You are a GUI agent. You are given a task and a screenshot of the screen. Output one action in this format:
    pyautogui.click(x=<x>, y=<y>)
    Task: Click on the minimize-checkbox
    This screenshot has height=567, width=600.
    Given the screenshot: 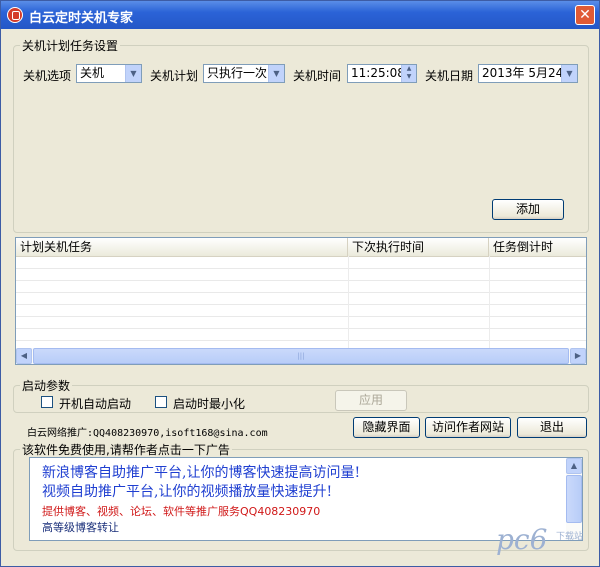 What is the action you would take?
    pyautogui.click(x=161, y=402)
    